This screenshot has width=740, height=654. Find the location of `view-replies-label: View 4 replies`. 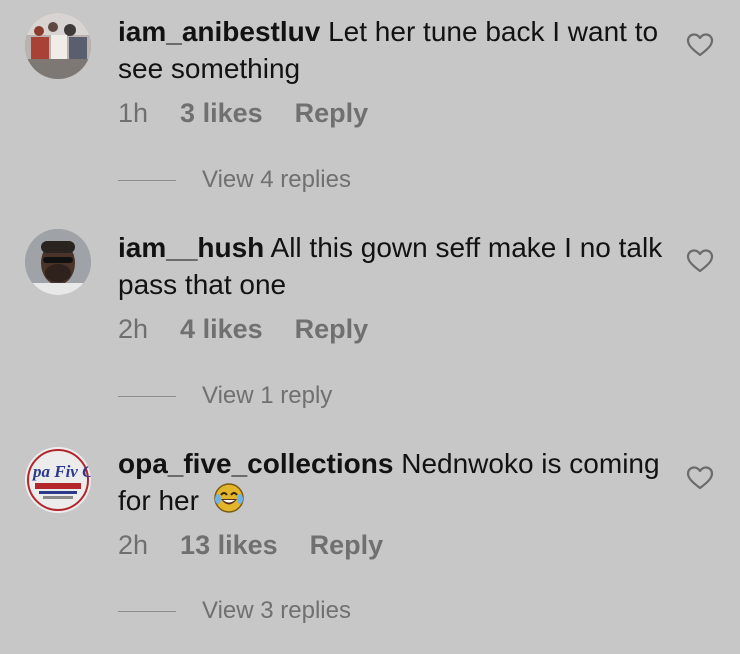

view-replies-label: View 4 replies is located at coordinates (276, 180).